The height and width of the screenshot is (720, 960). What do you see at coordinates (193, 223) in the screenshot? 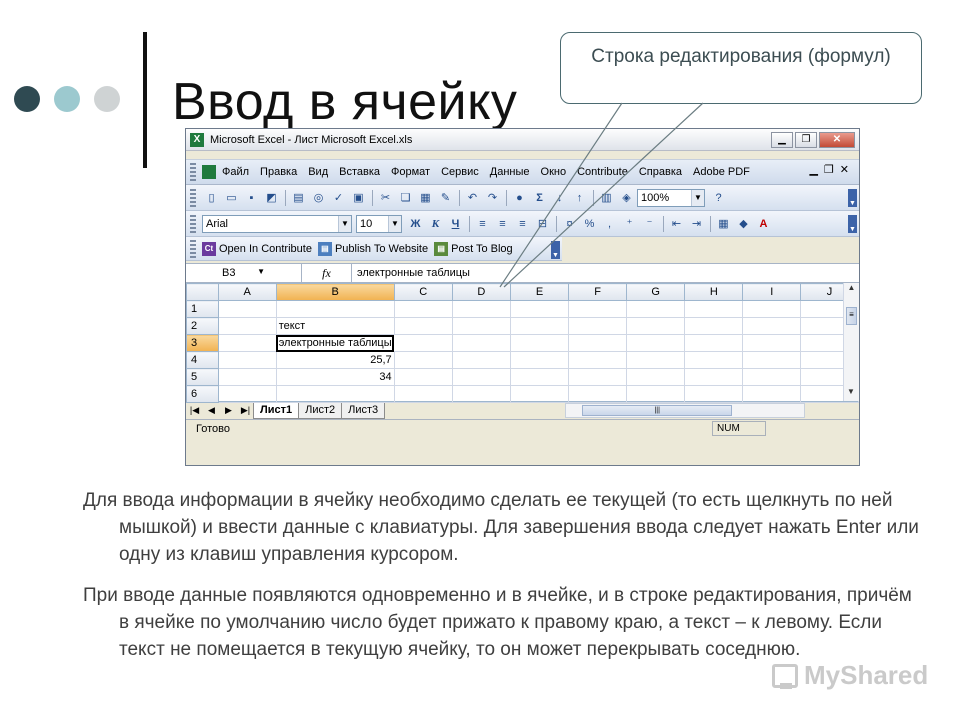
I see `toolbar-grip-icon` at bounding box center [193, 223].